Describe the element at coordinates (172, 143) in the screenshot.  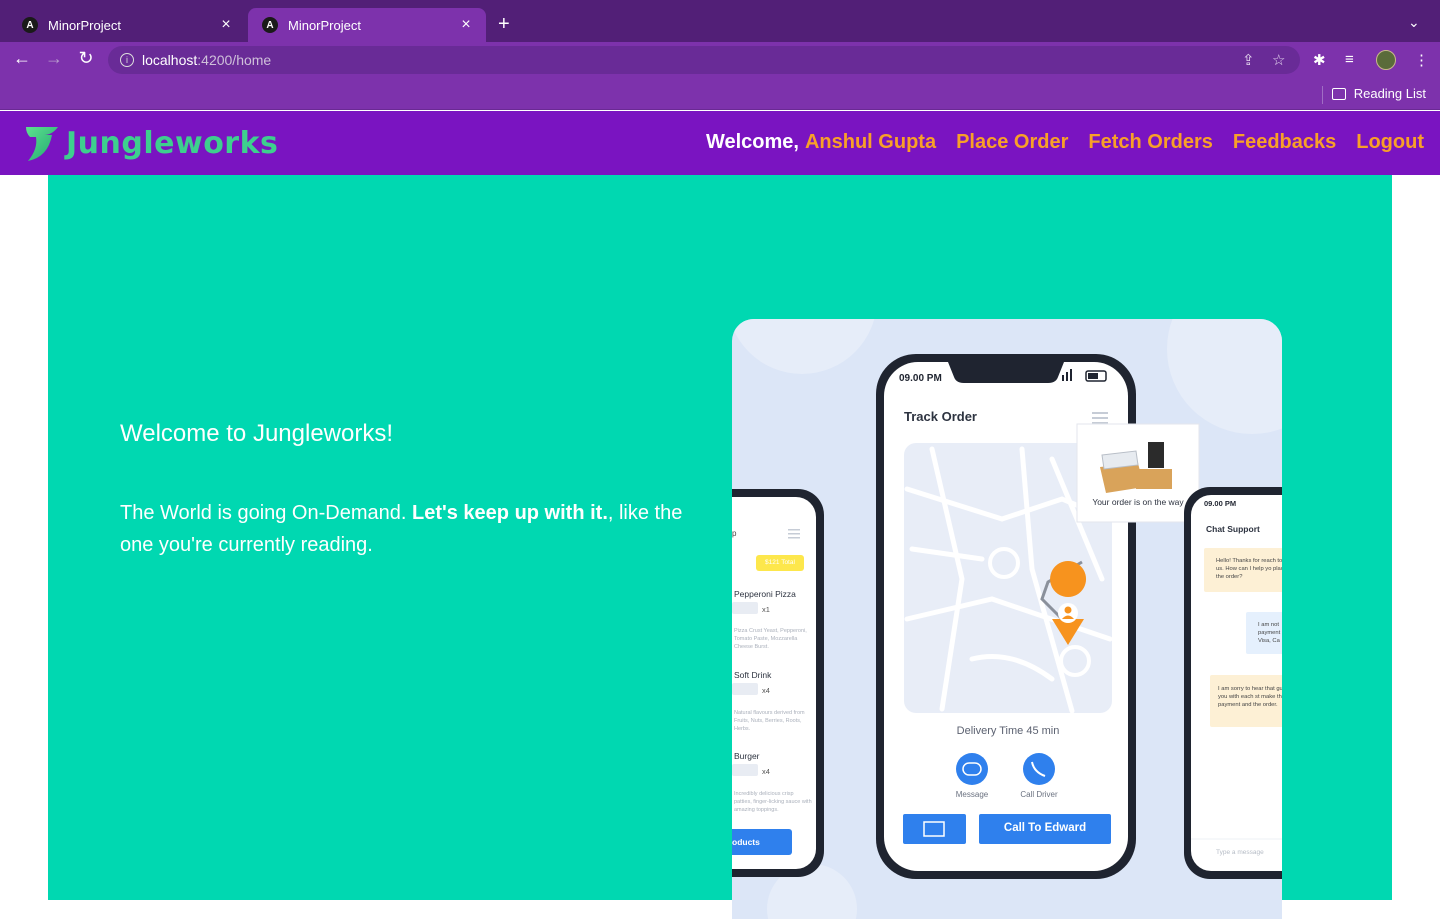
I see `brand-name: Jungleworks` at that location.